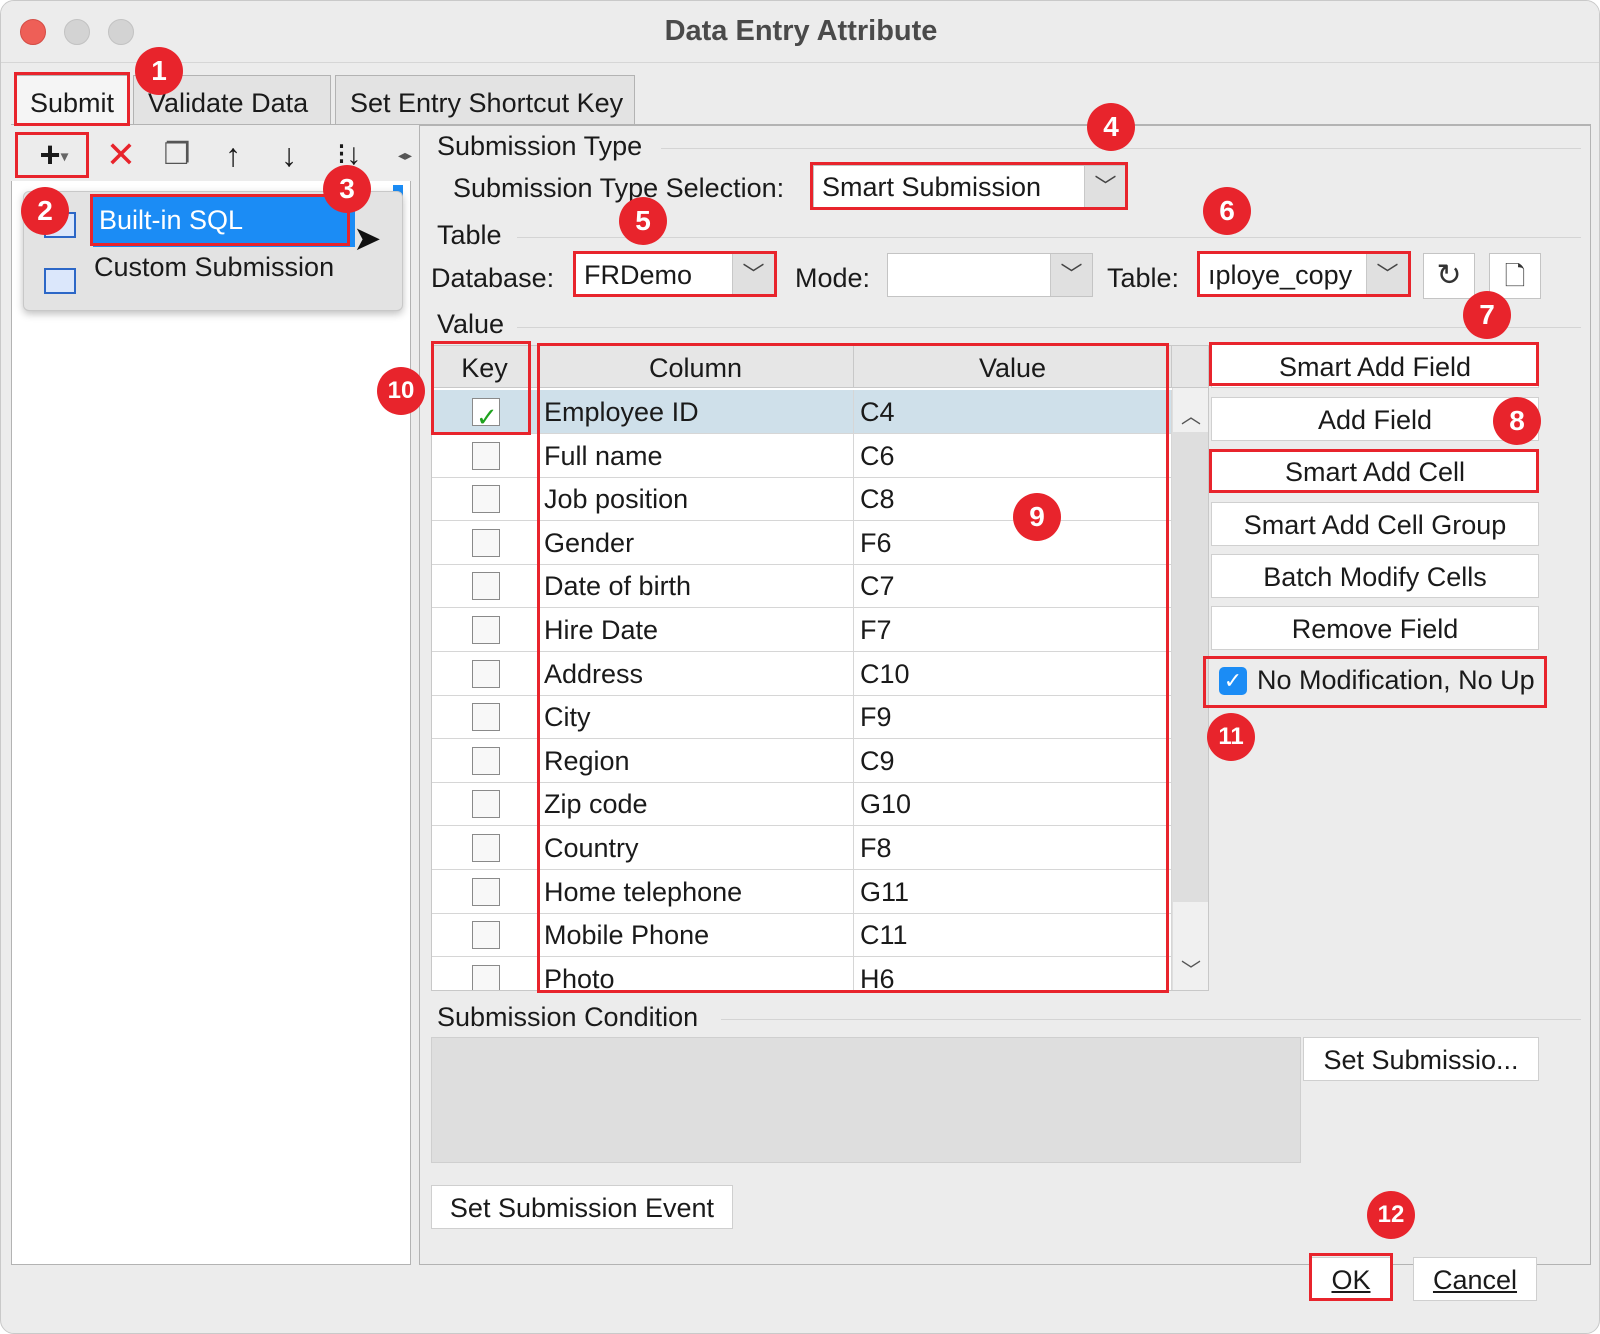 Image resolution: width=1600 pixels, height=1334 pixels. Describe the element at coordinates (159, 71) in the screenshot. I see `annotation-badge: 1` at that location.